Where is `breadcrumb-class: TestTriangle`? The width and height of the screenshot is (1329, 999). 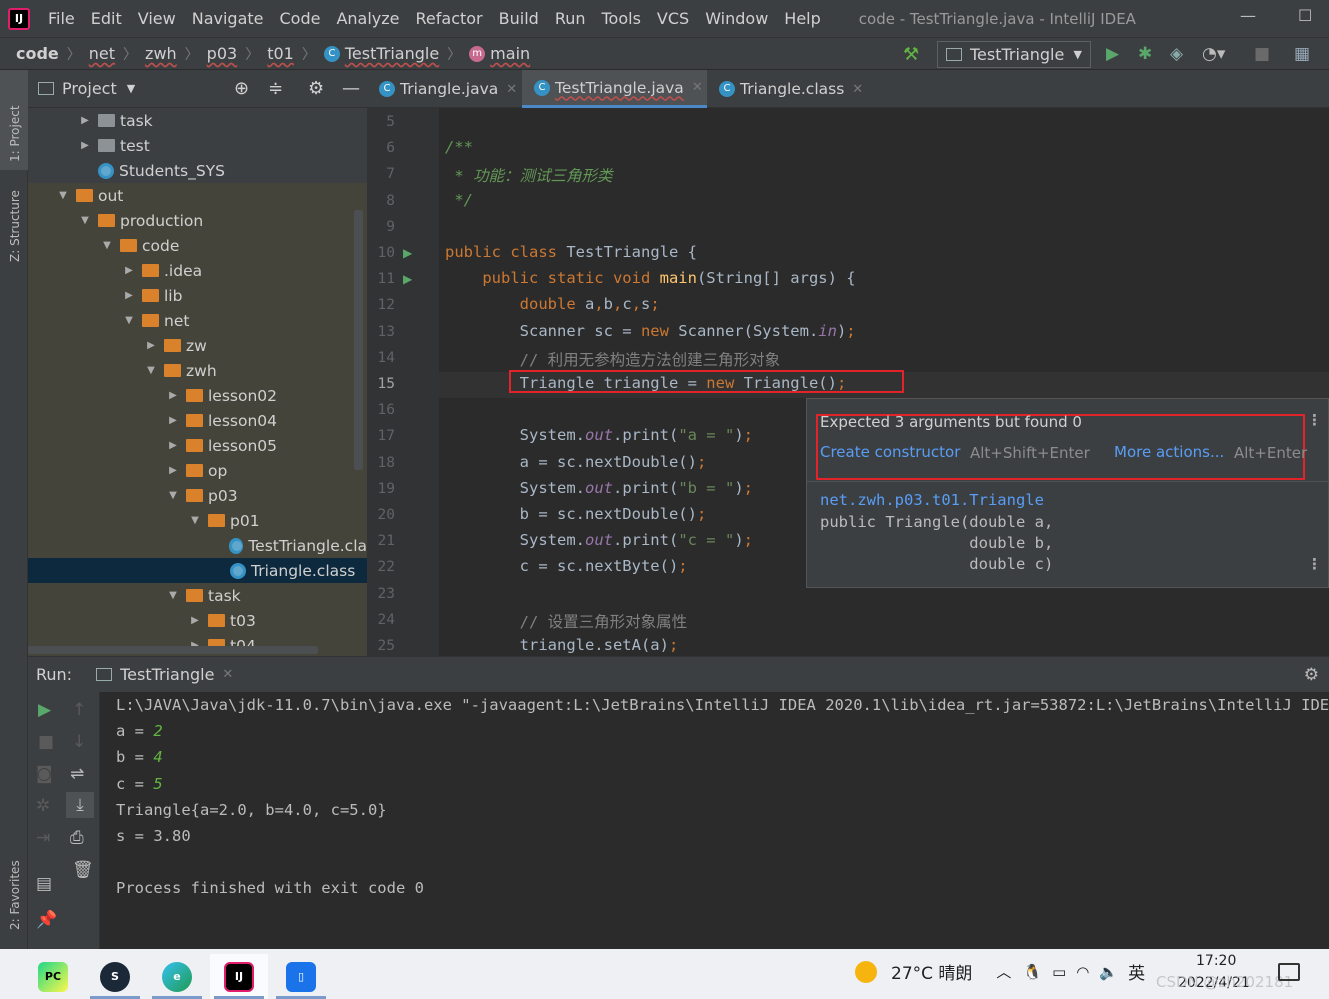
breadcrumb-class: TestTriangle is located at coordinates (392, 53).